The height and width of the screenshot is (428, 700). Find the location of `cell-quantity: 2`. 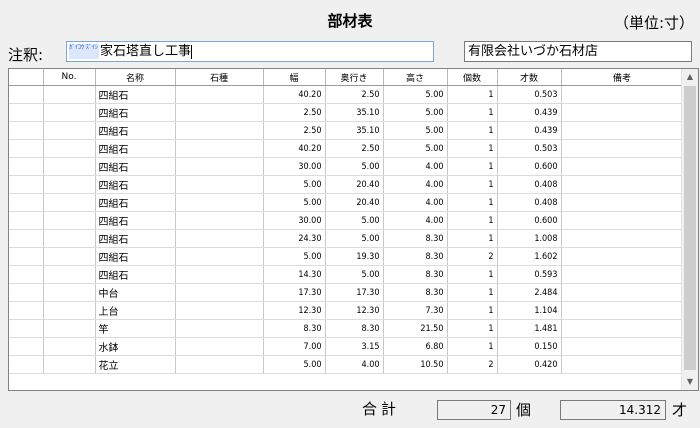

cell-quantity: 2 is located at coordinates (472, 256).